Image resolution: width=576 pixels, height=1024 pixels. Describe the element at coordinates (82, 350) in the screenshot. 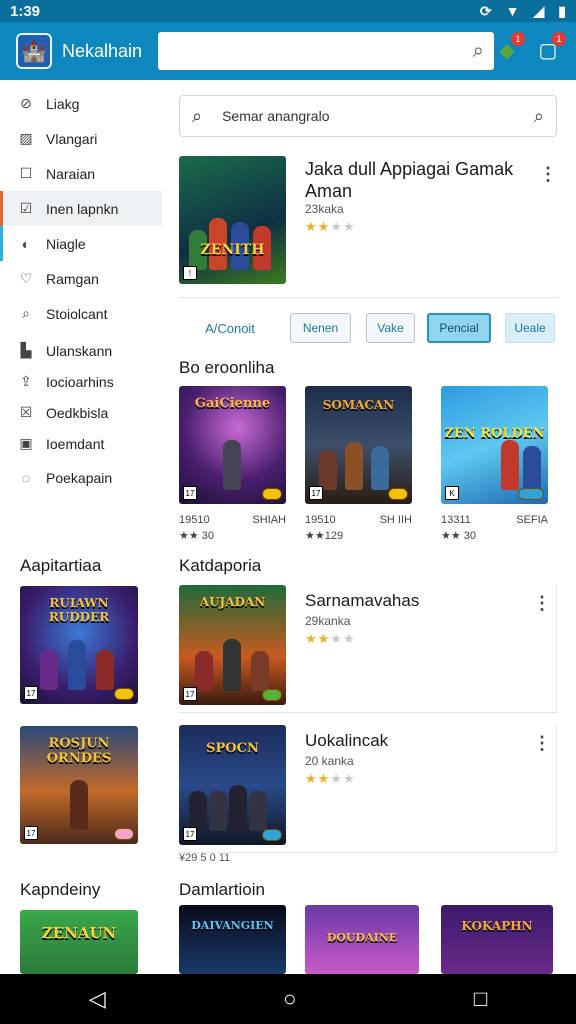

I see `sidebar-item-8: ▙ Ulanskann` at that location.